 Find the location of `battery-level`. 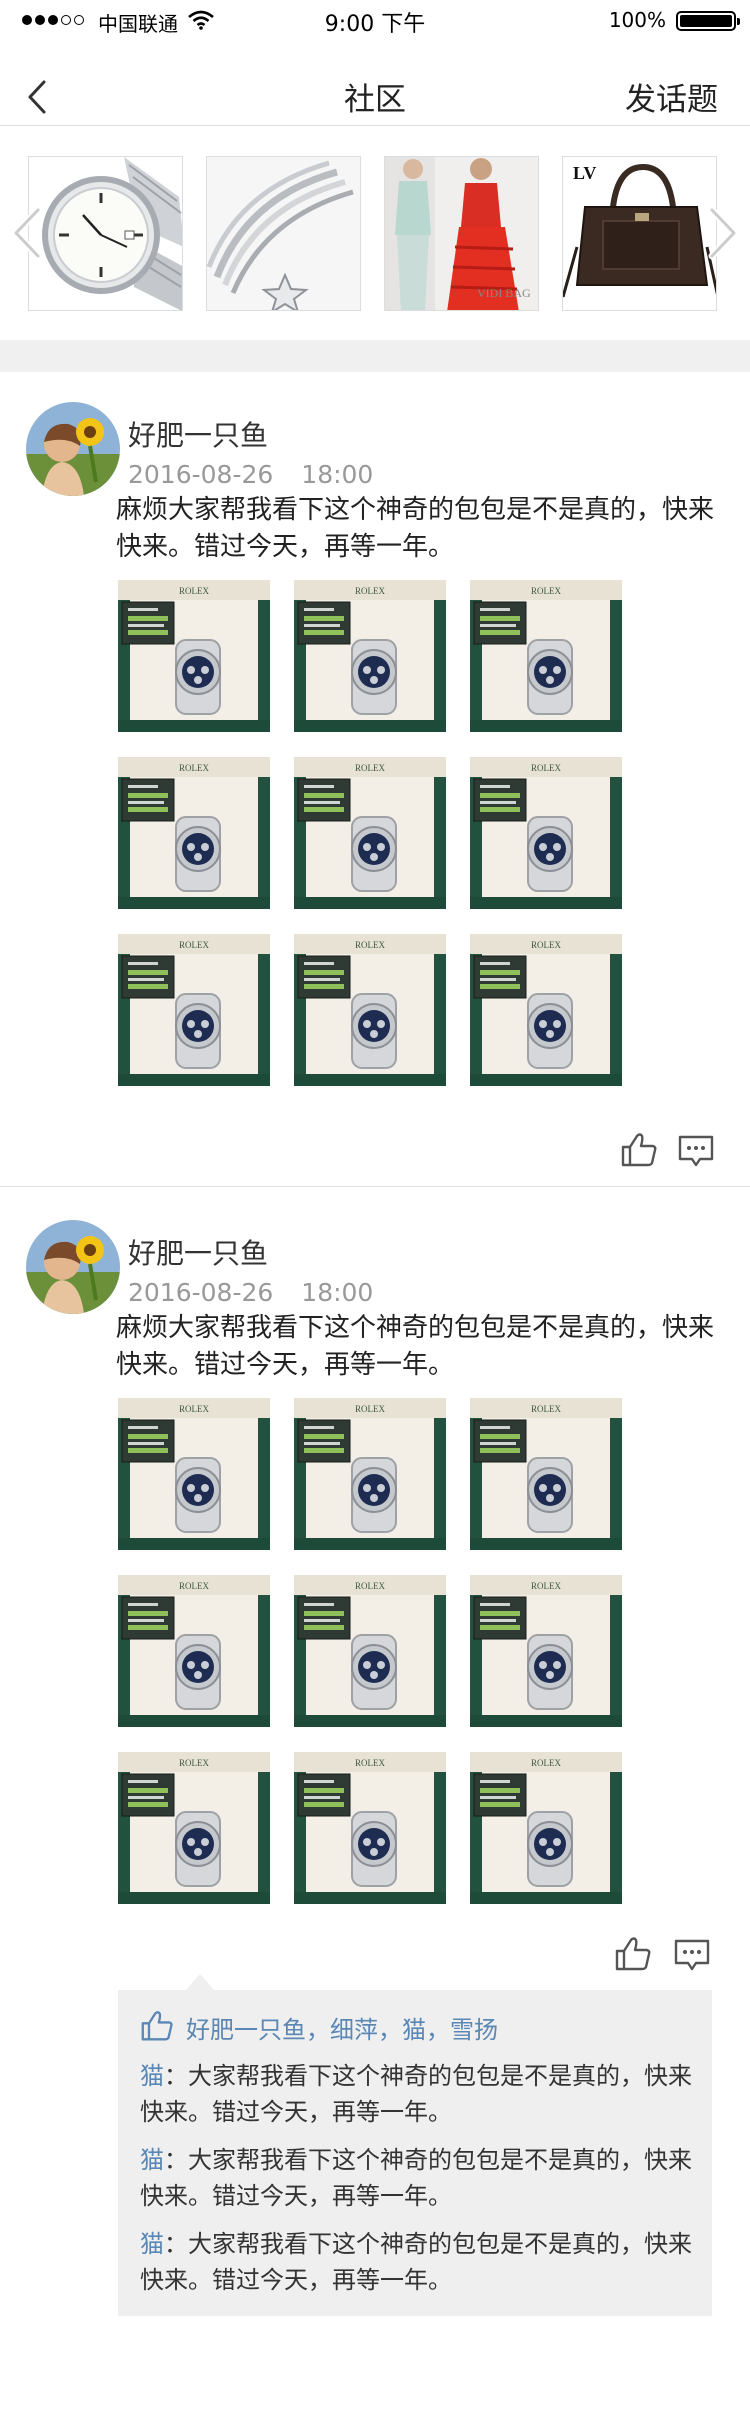

battery-level is located at coordinates (706, 21).